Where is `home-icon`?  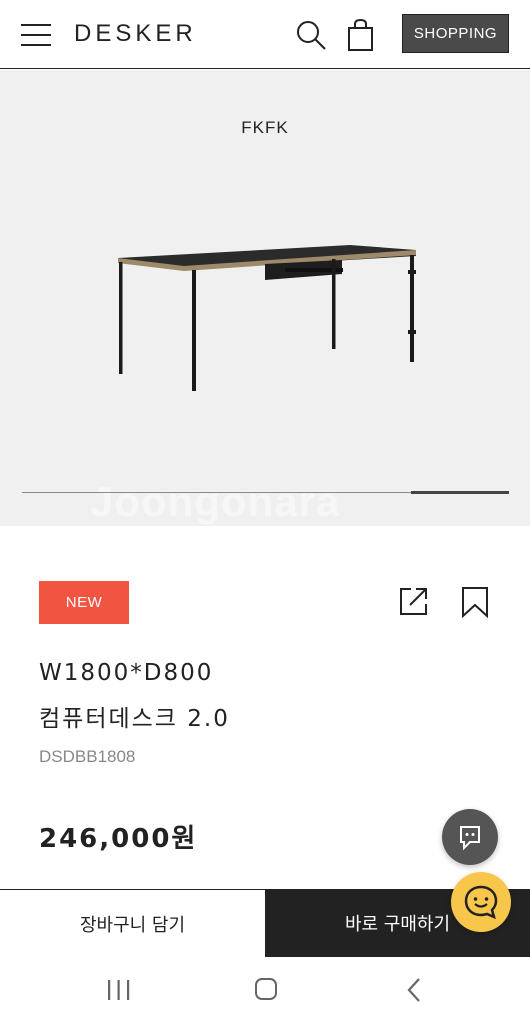 home-icon is located at coordinates (266, 989).